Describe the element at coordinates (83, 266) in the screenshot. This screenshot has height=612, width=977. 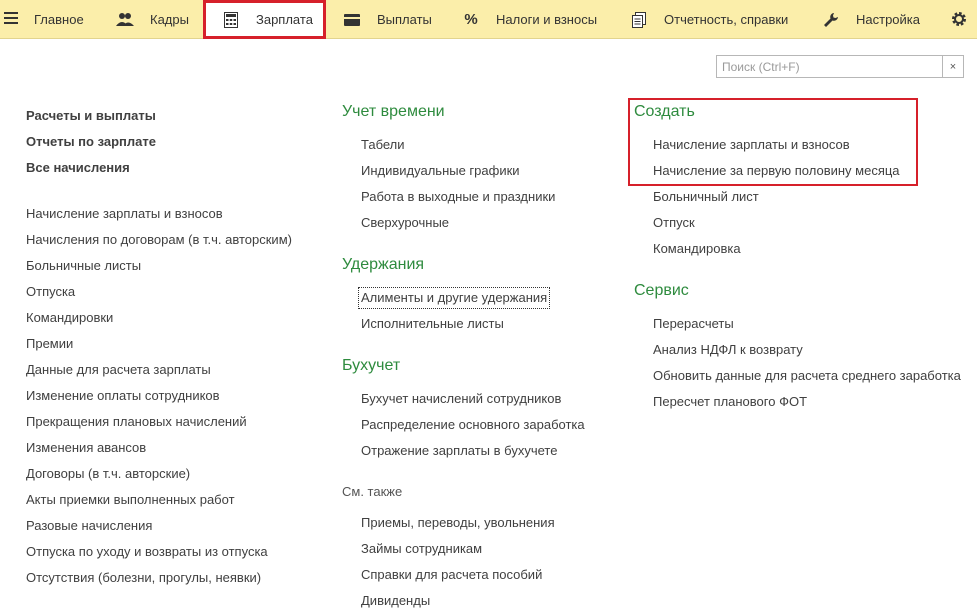
I see `link-sick-leaves: Больничные листы` at that location.